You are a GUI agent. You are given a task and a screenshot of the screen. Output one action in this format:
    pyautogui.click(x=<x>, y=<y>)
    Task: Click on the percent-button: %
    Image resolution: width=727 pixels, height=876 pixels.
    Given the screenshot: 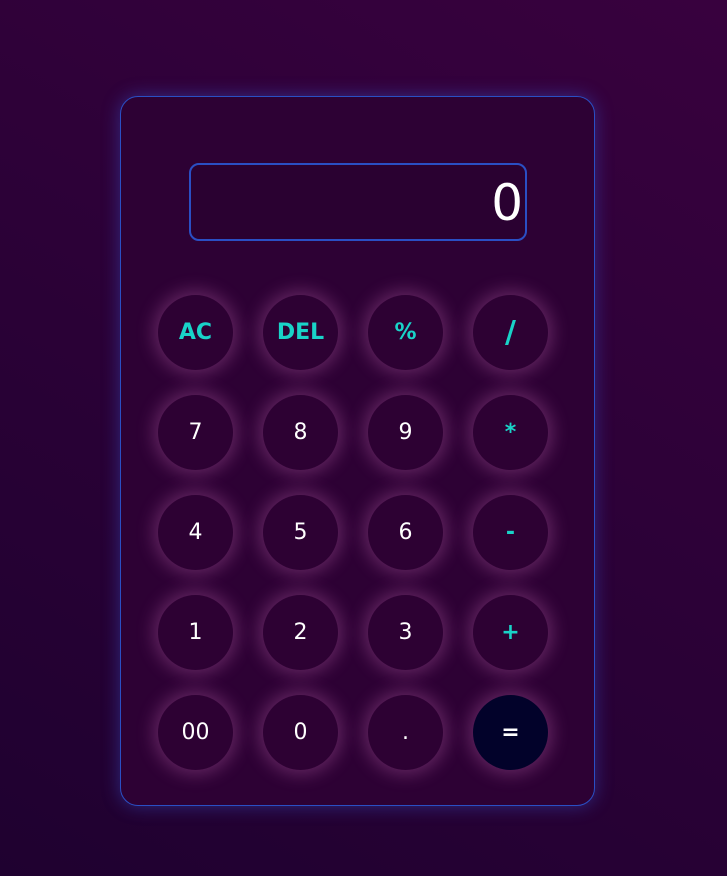 What is the action you would take?
    pyautogui.click(x=405, y=332)
    